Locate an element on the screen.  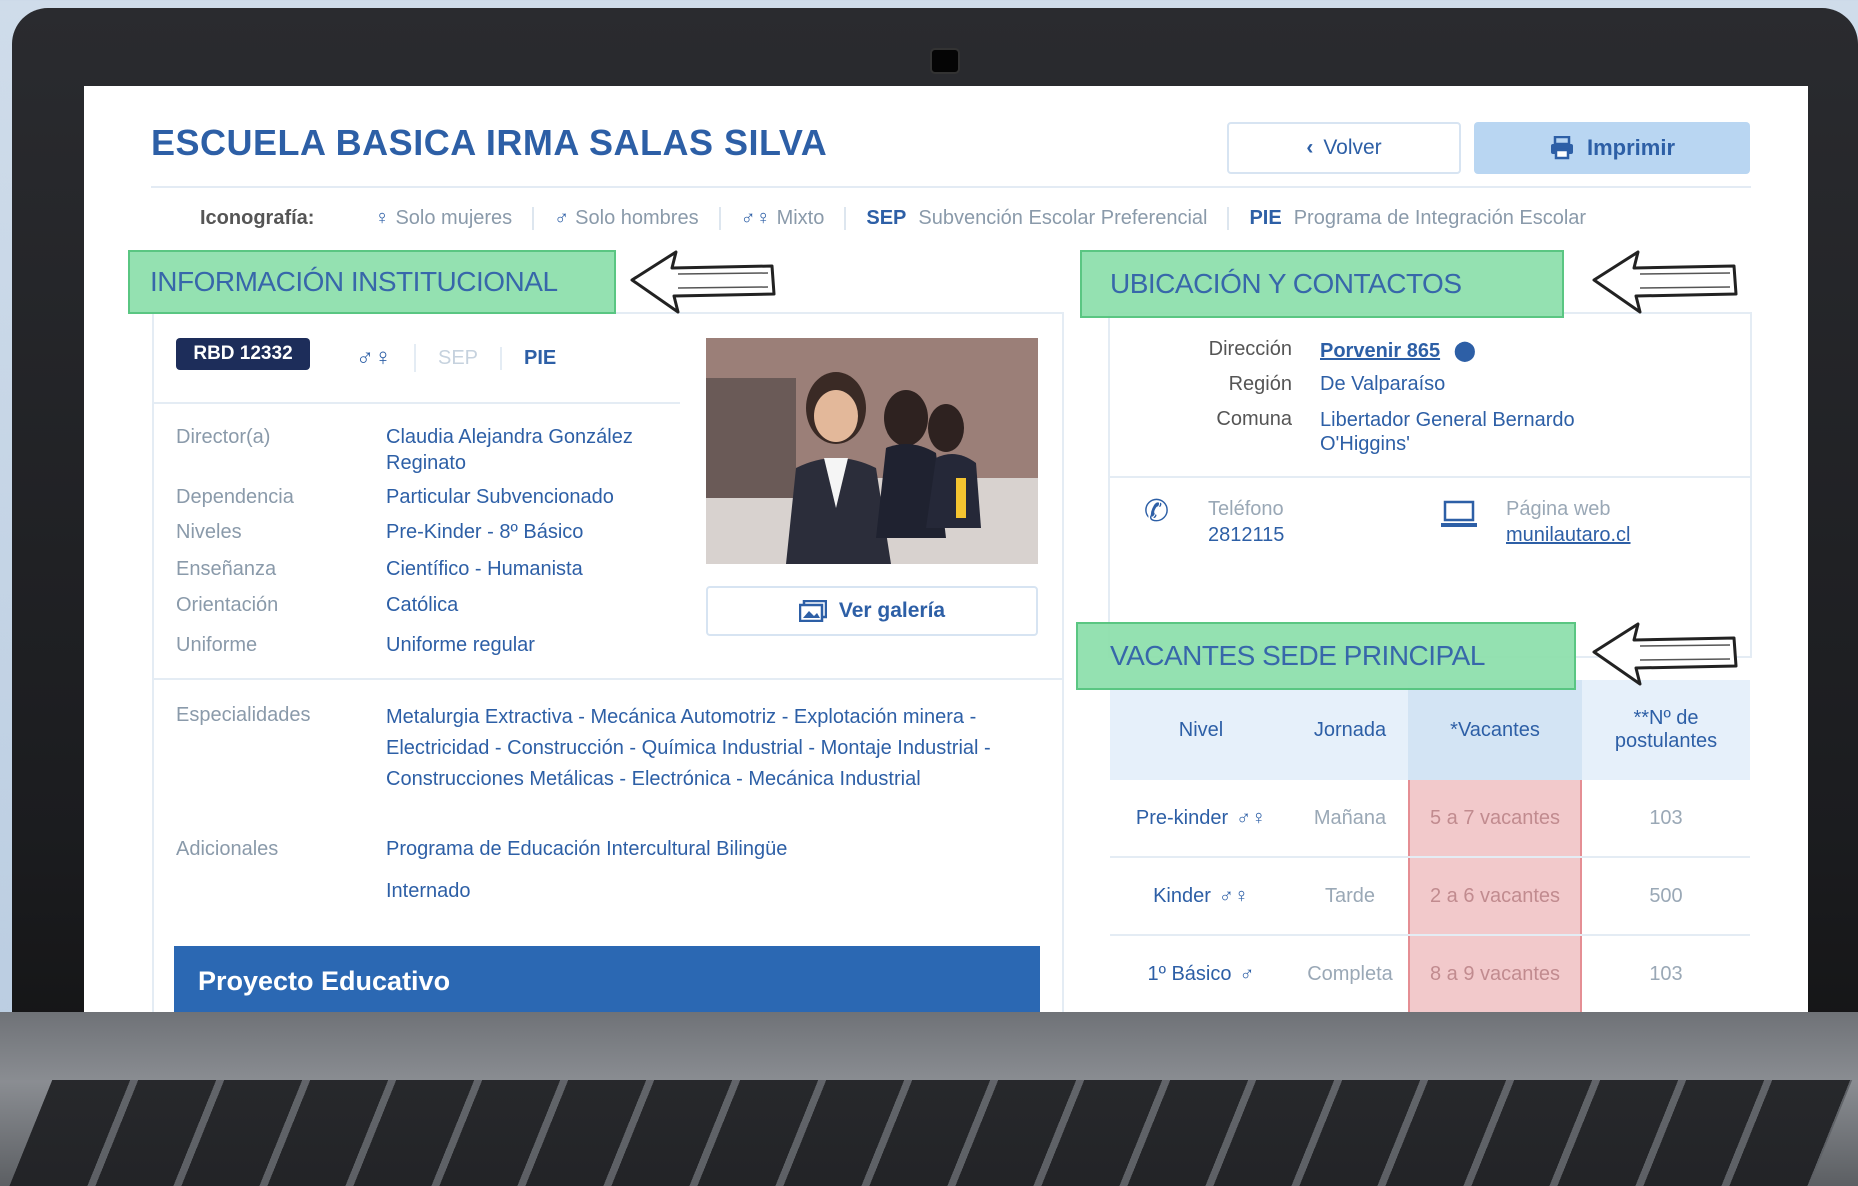
field-value: Particular Subvencionado is located at coordinates (500, 497).